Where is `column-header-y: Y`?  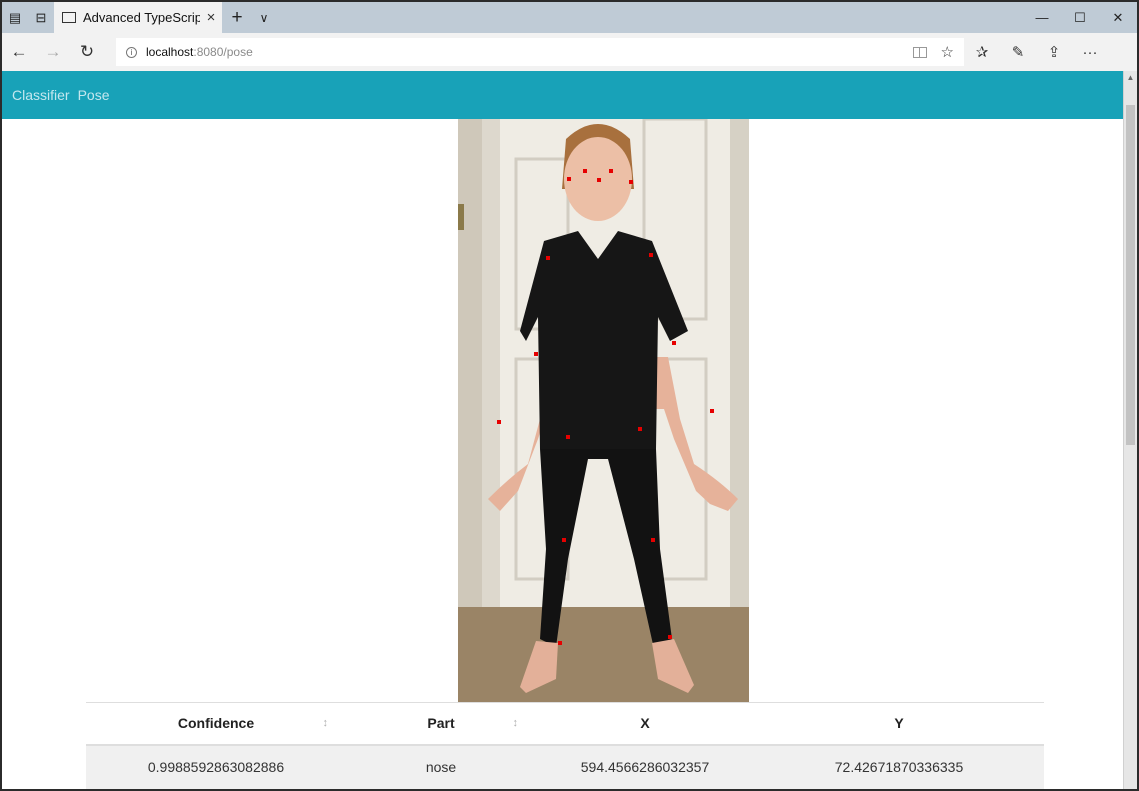 column-header-y: Y is located at coordinates (899, 724).